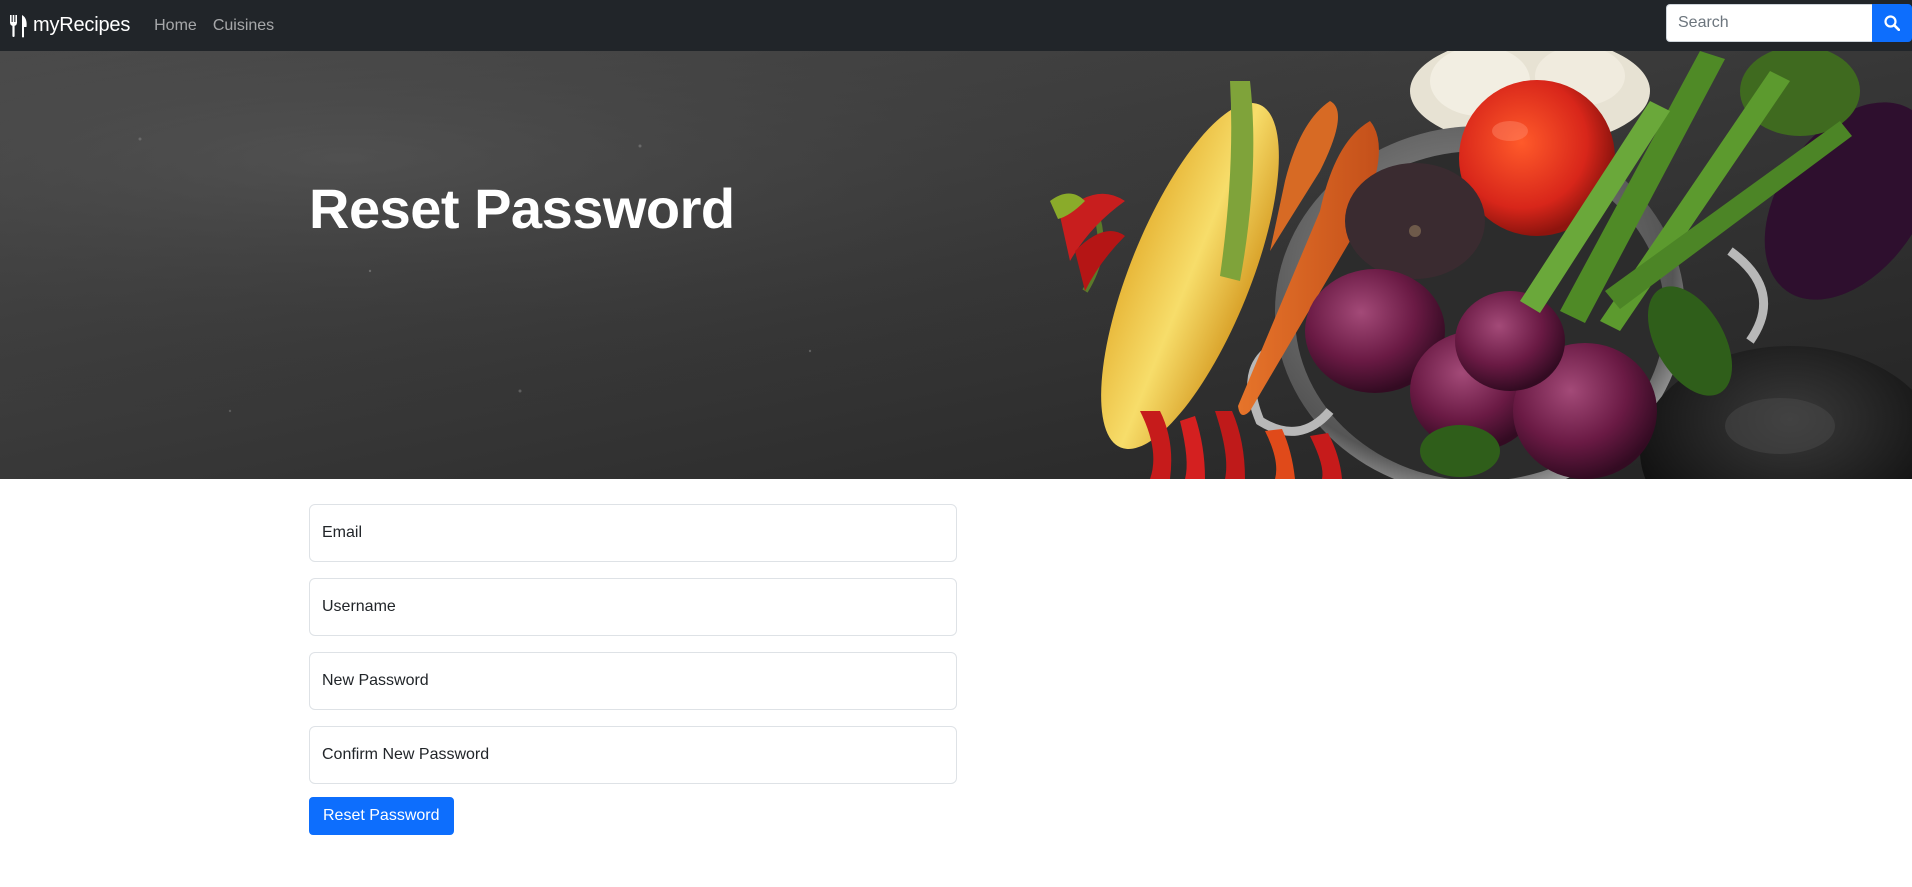  Describe the element at coordinates (633, 533) in the screenshot. I see `email-field` at that location.